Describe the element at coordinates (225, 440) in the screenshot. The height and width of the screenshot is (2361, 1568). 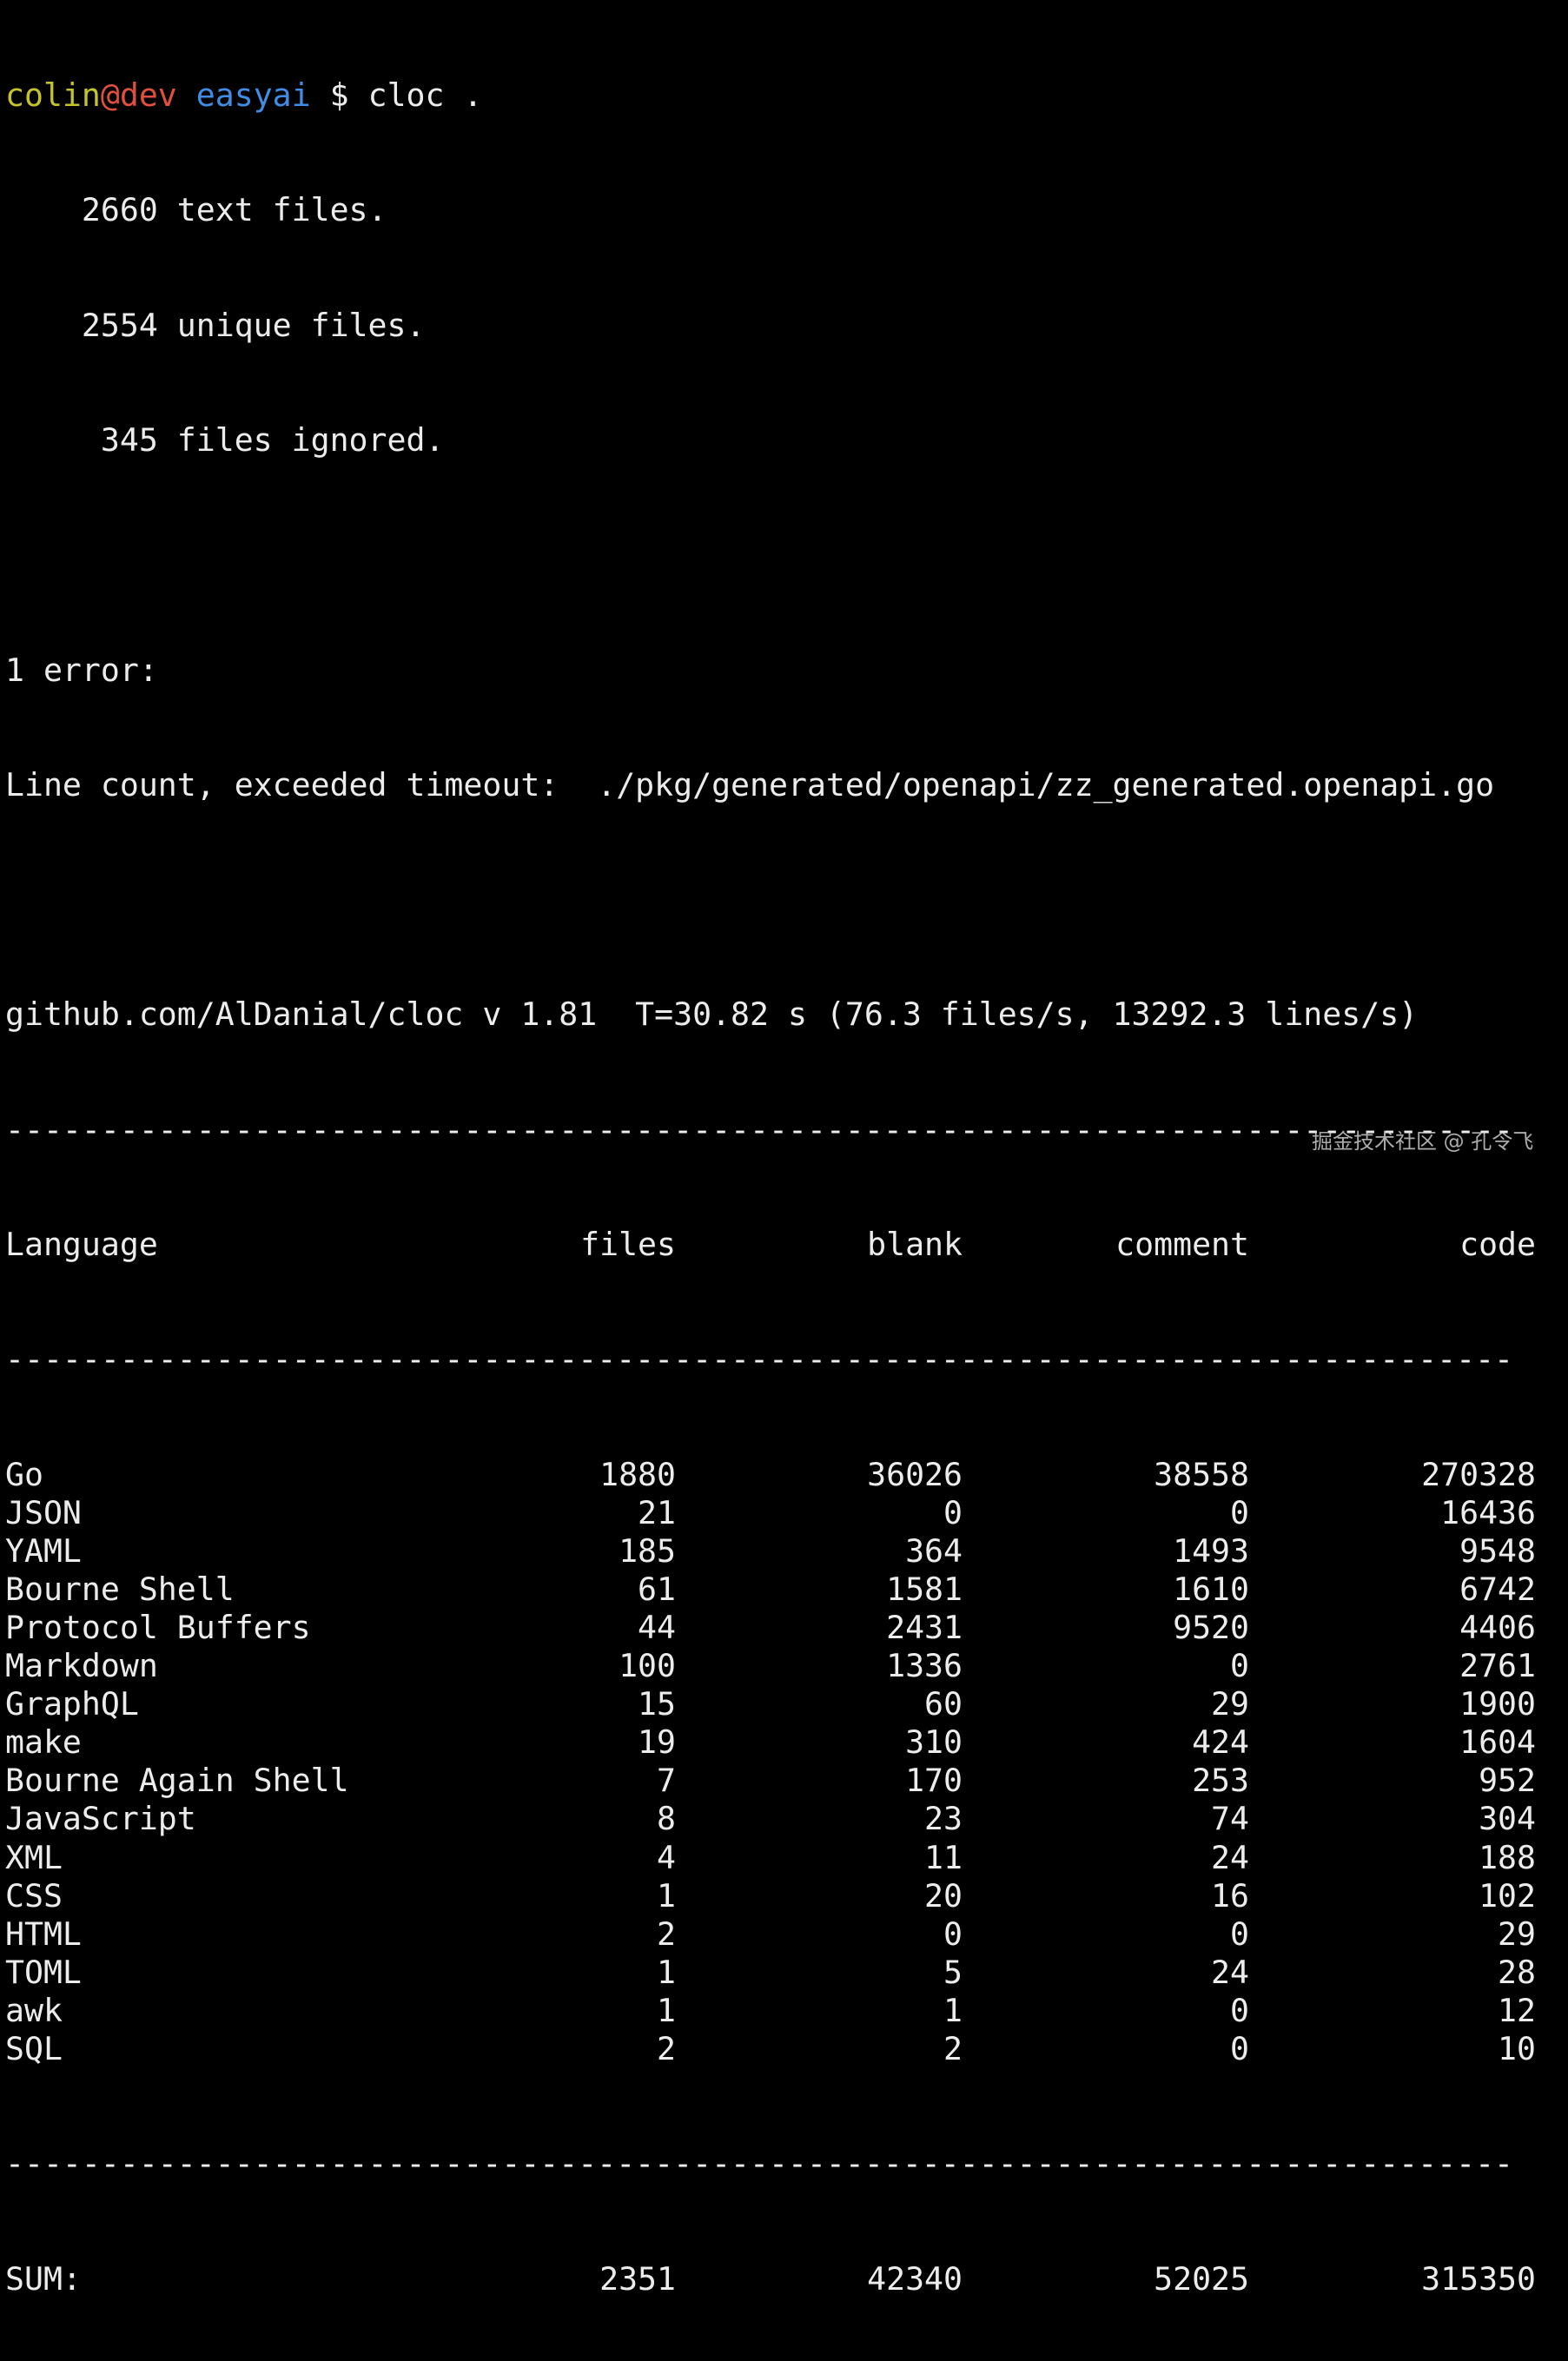
I see `summary-ignored-files: 345 files ignored.` at that location.